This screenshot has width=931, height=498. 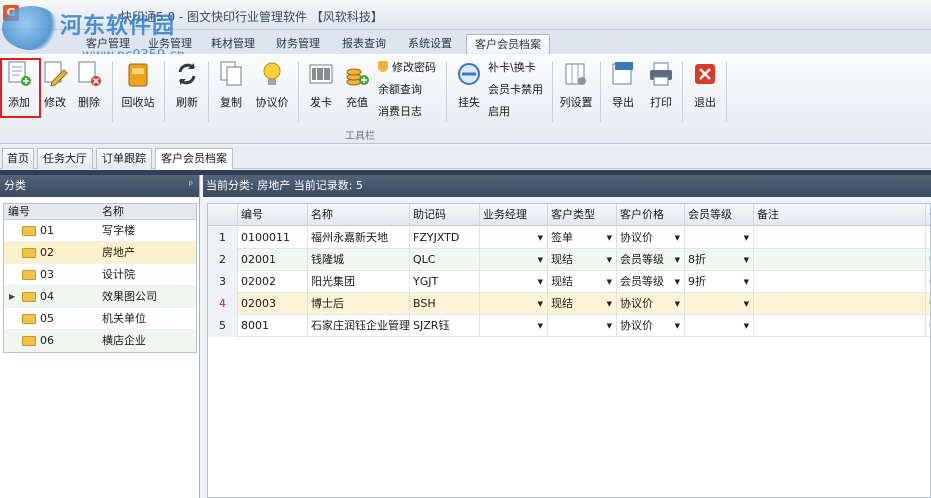 I want to click on column-settings-button: 列设置, so click(x=576, y=89).